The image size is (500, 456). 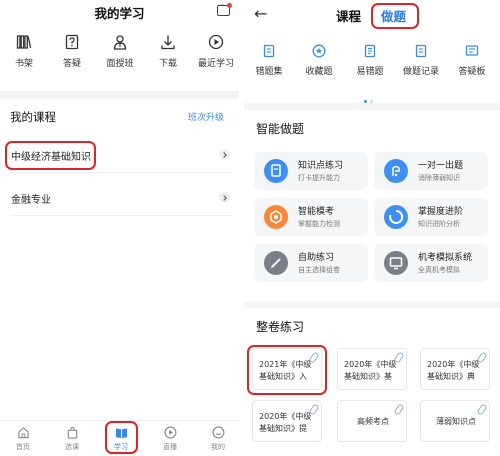 I want to click on tool-label: 错题集, so click(x=269, y=72).